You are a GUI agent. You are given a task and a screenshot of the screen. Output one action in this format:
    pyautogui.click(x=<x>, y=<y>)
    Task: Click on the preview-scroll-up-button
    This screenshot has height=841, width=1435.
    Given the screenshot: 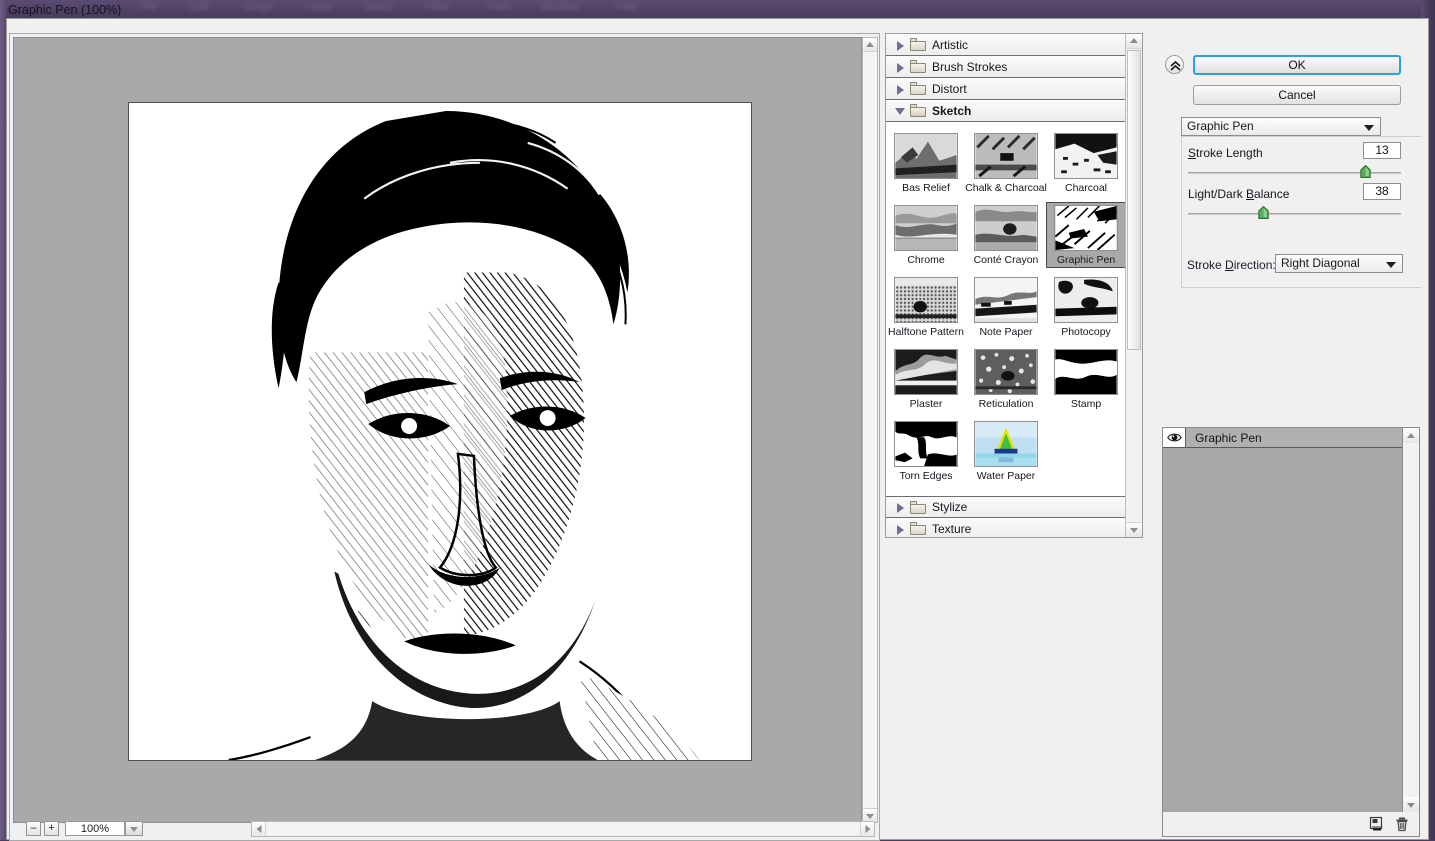 What is the action you would take?
    pyautogui.click(x=870, y=45)
    